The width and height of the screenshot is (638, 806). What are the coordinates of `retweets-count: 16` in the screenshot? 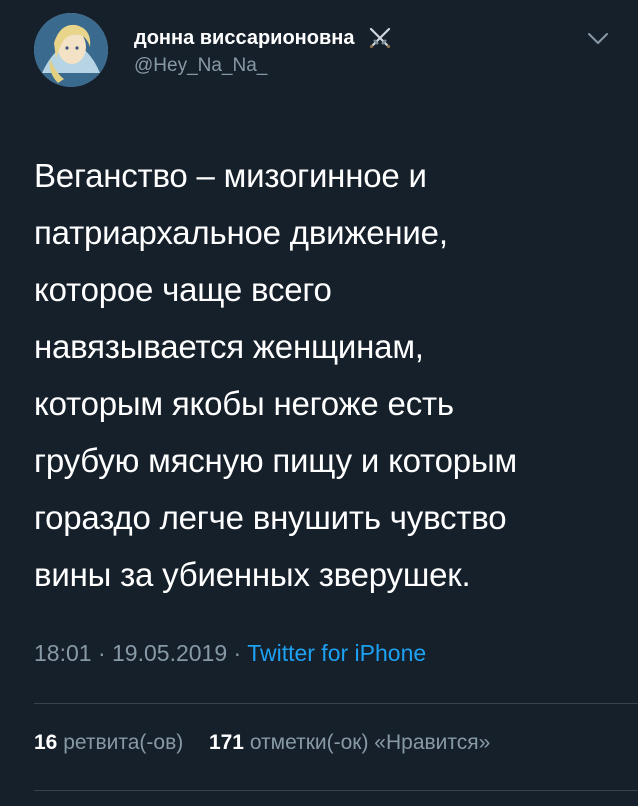 It's located at (46, 742).